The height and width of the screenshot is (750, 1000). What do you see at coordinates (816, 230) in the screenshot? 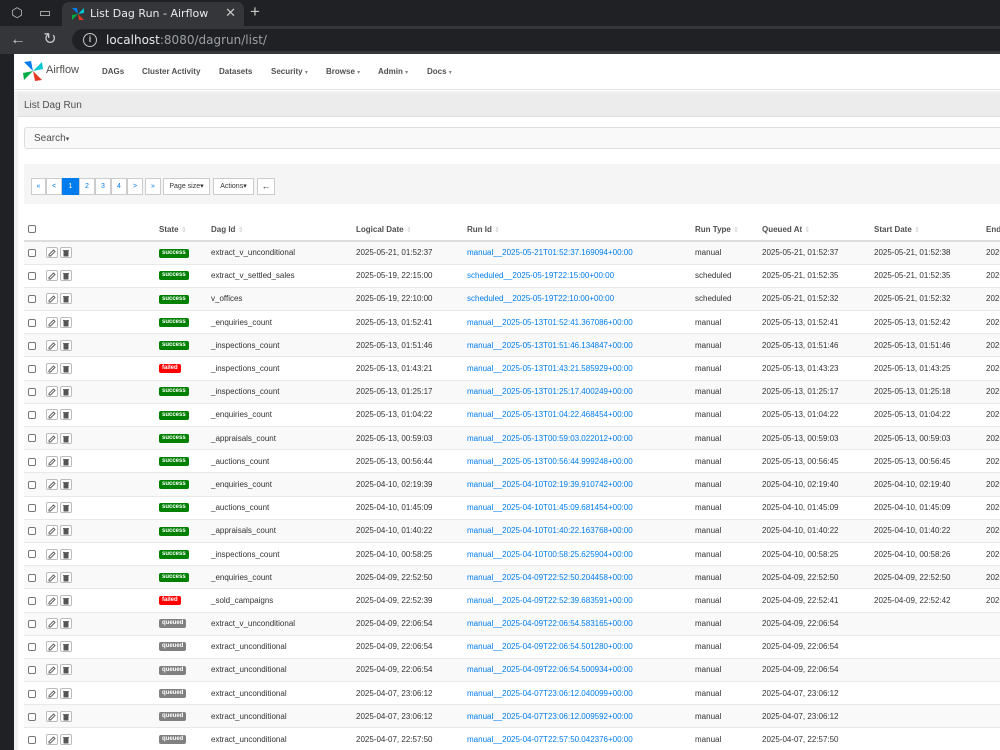
I see `queued-at-header: Queued At ⇕` at bounding box center [816, 230].